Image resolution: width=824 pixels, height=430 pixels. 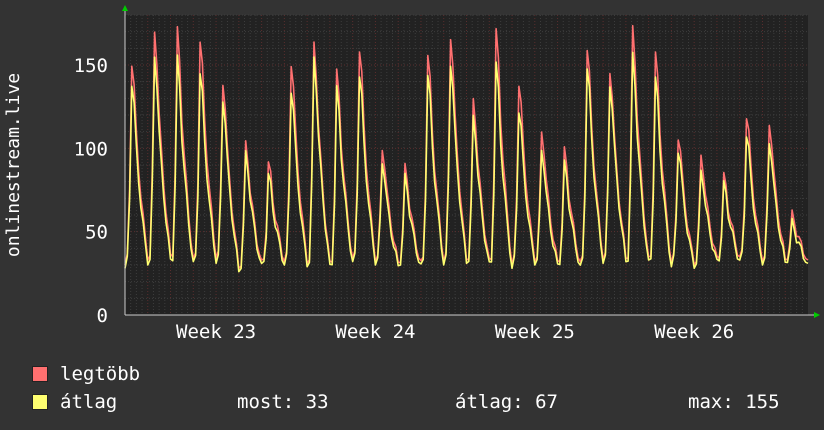 What do you see at coordinates (40, 402) in the screenshot?
I see `legend-swatch-avg` at bounding box center [40, 402].